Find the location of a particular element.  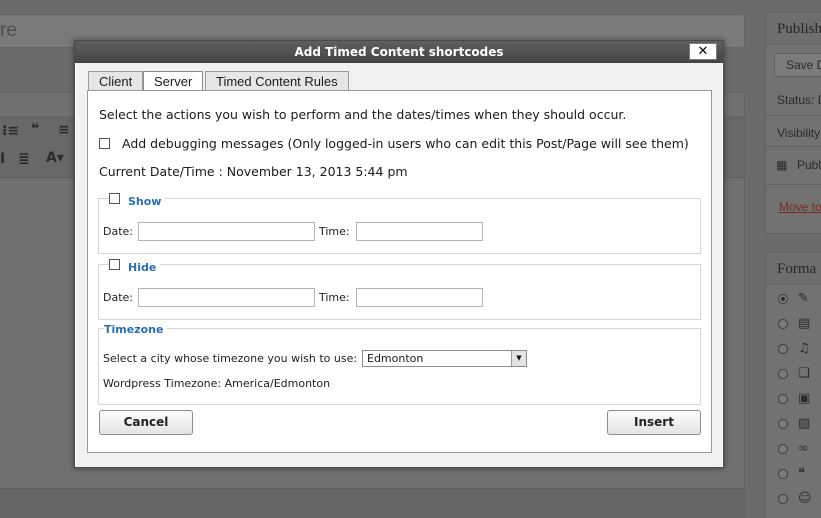

publish-date-label: Publi is located at coordinates (809, 165).